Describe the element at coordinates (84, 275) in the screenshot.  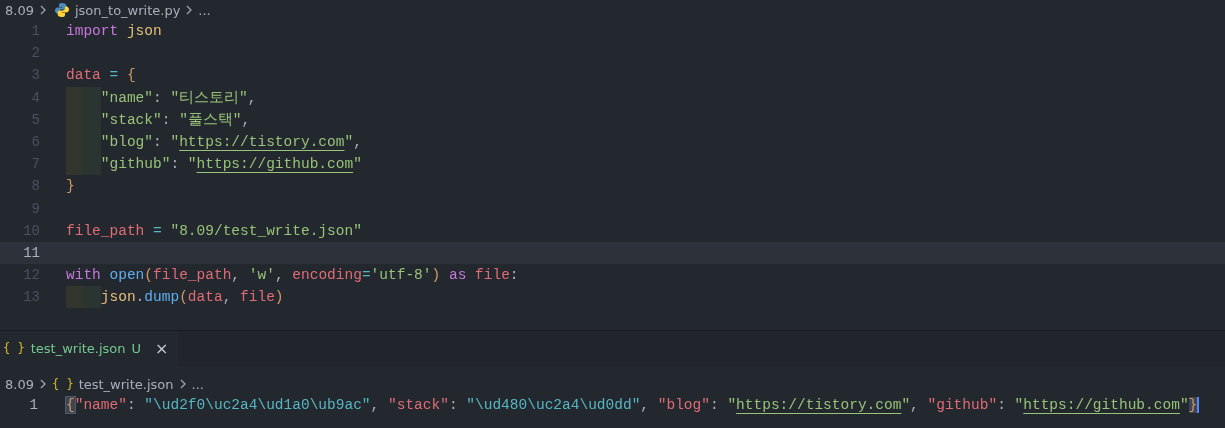
I see `code-keyword: with` at that location.